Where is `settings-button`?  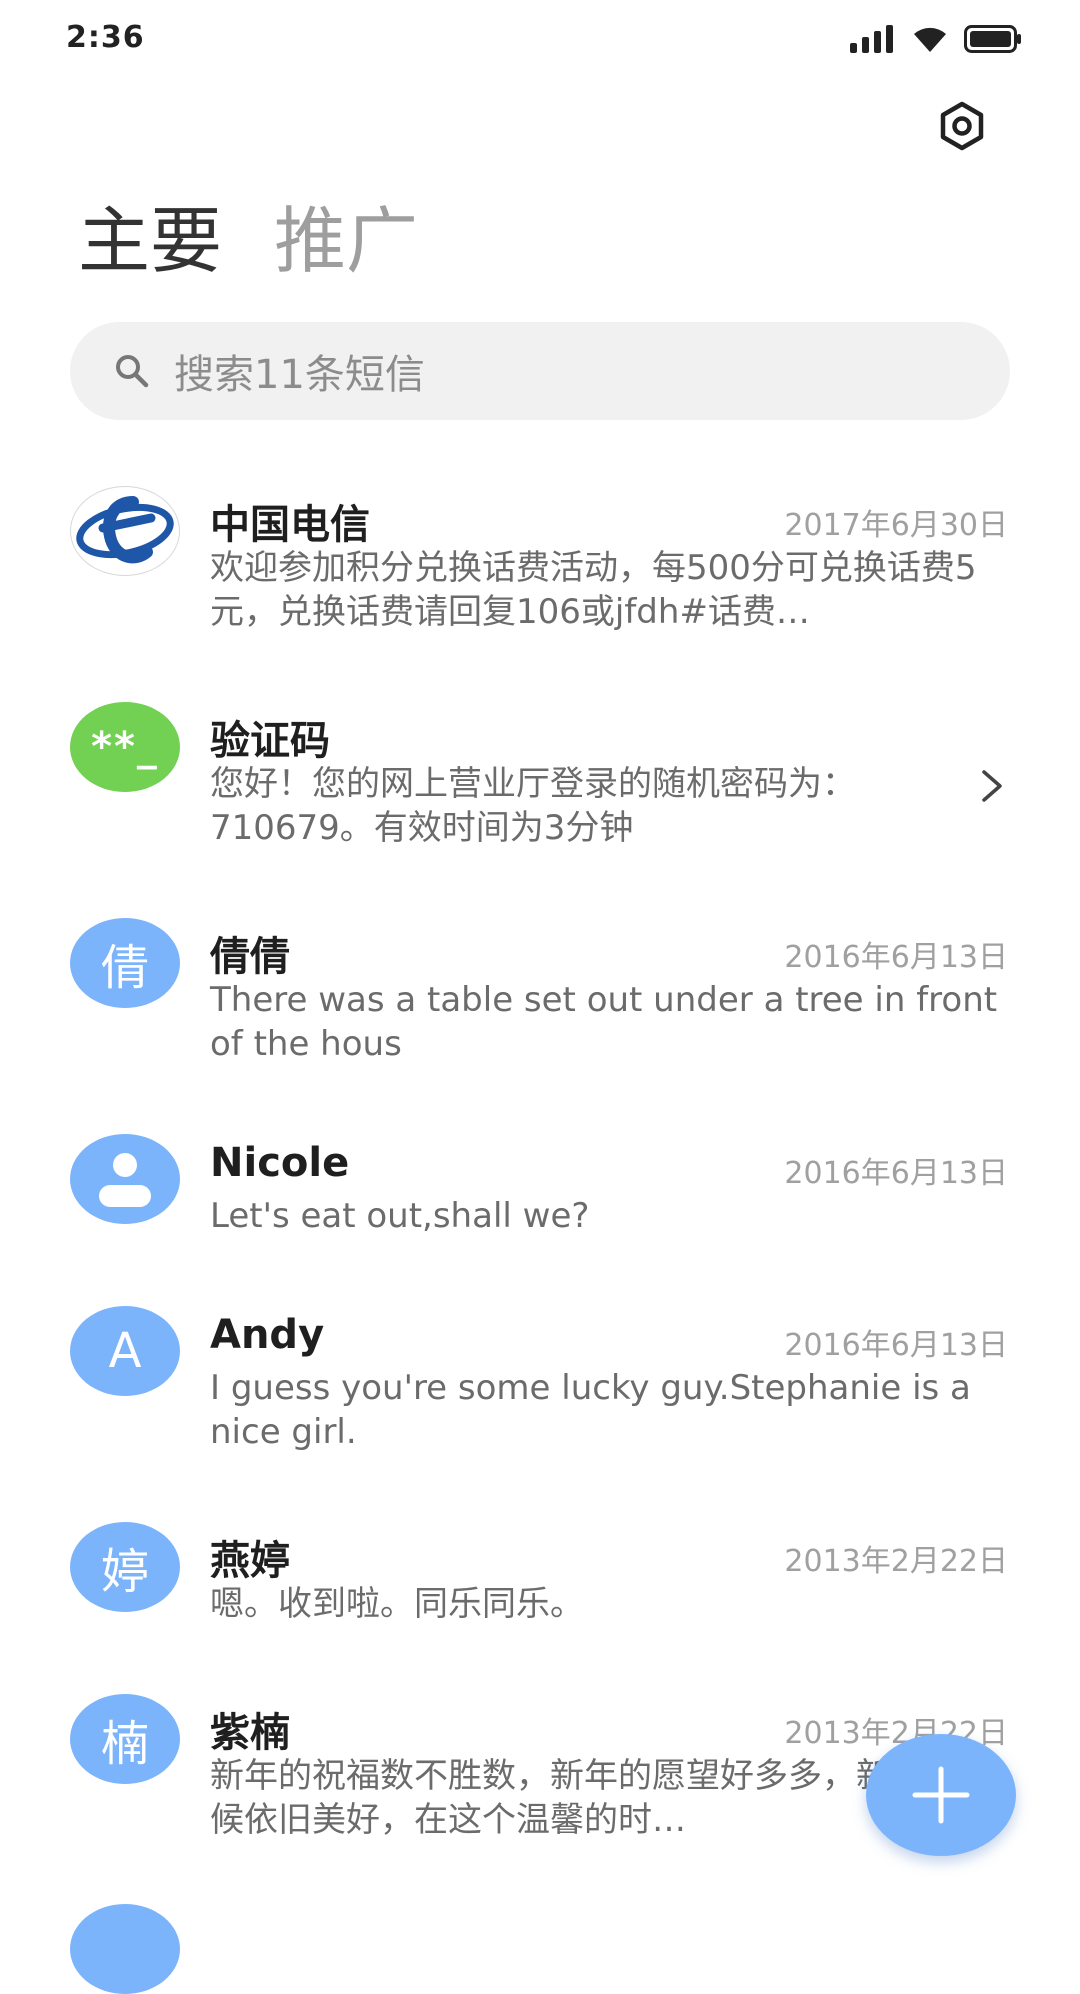 settings-button is located at coordinates (962, 126).